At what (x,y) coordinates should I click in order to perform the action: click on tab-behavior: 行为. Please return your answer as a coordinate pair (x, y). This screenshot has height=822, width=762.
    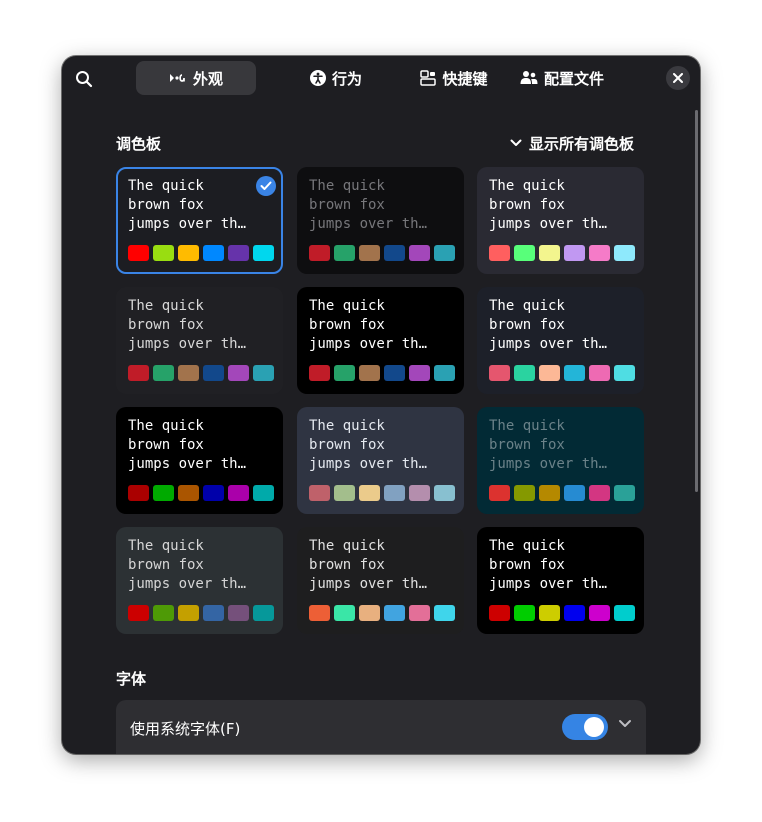
    Looking at the image, I should click on (336, 78).